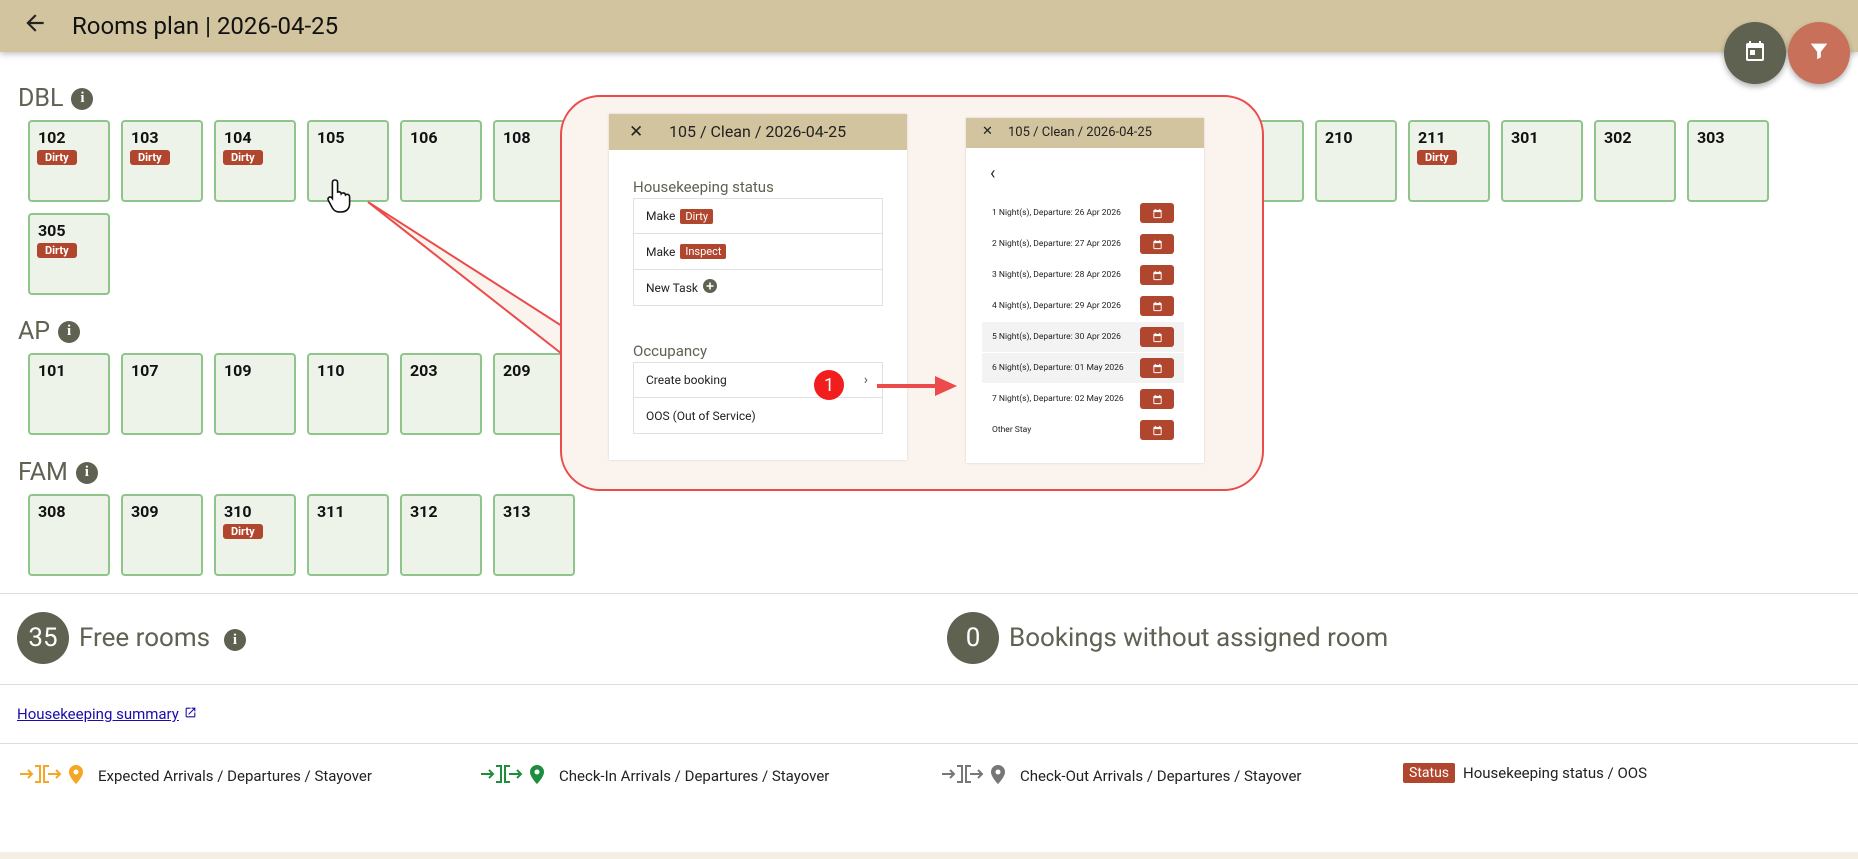 Image resolution: width=1858 pixels, height=859 pixels. I want to click on new-task-item: New Task, so click(758, 288).